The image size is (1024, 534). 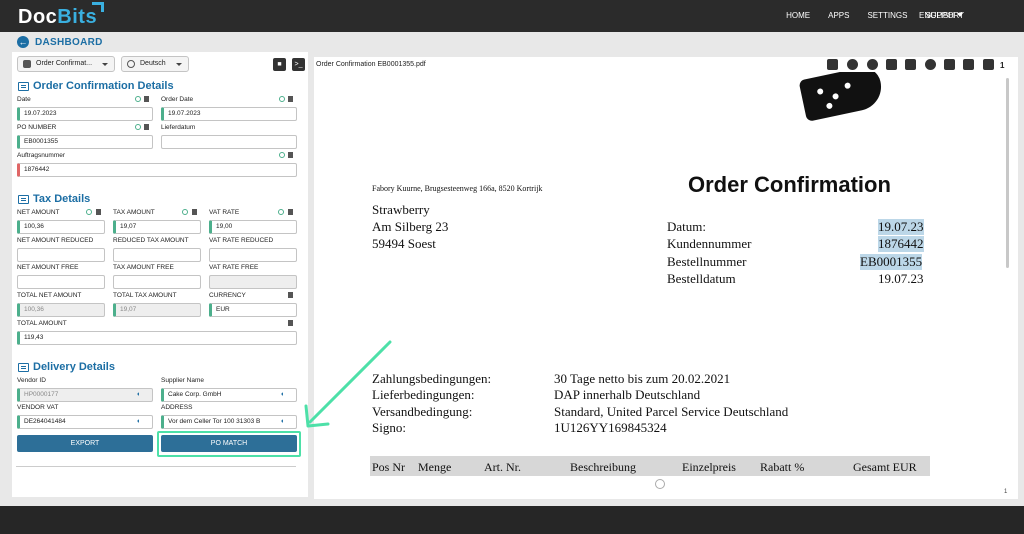 I want to click on reduced-tax-amount-field, so click(x=157, y=255).